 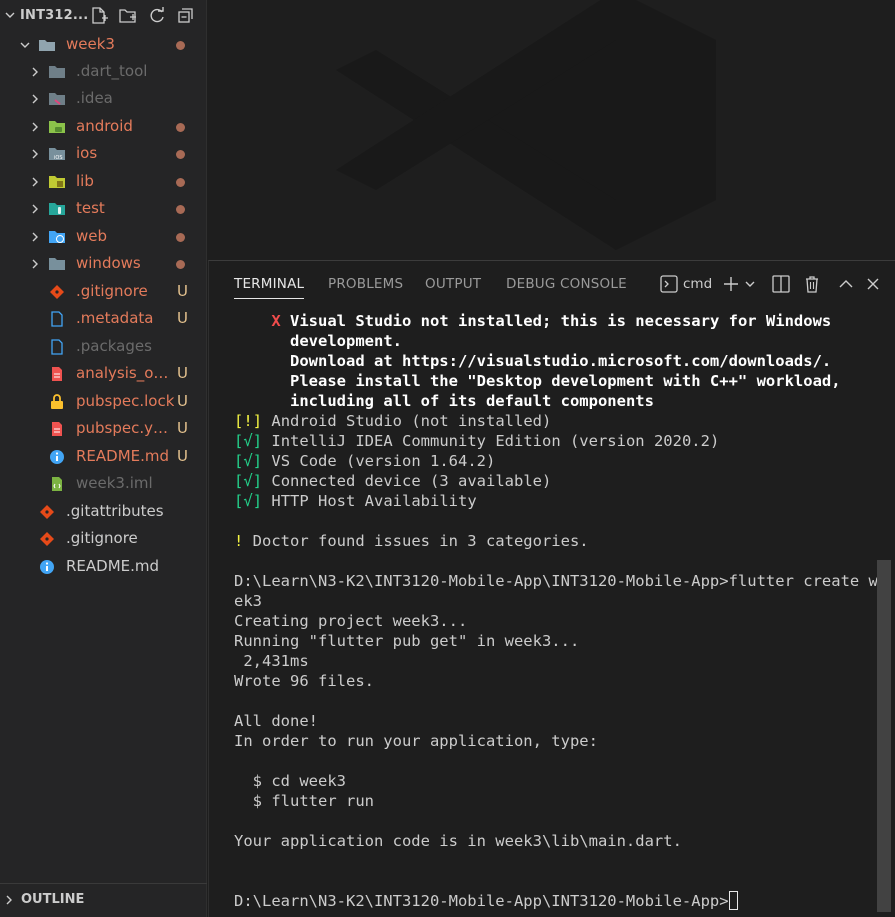 I want to click on tree-file-readme-root: README.md, so click(x=103, y=567).